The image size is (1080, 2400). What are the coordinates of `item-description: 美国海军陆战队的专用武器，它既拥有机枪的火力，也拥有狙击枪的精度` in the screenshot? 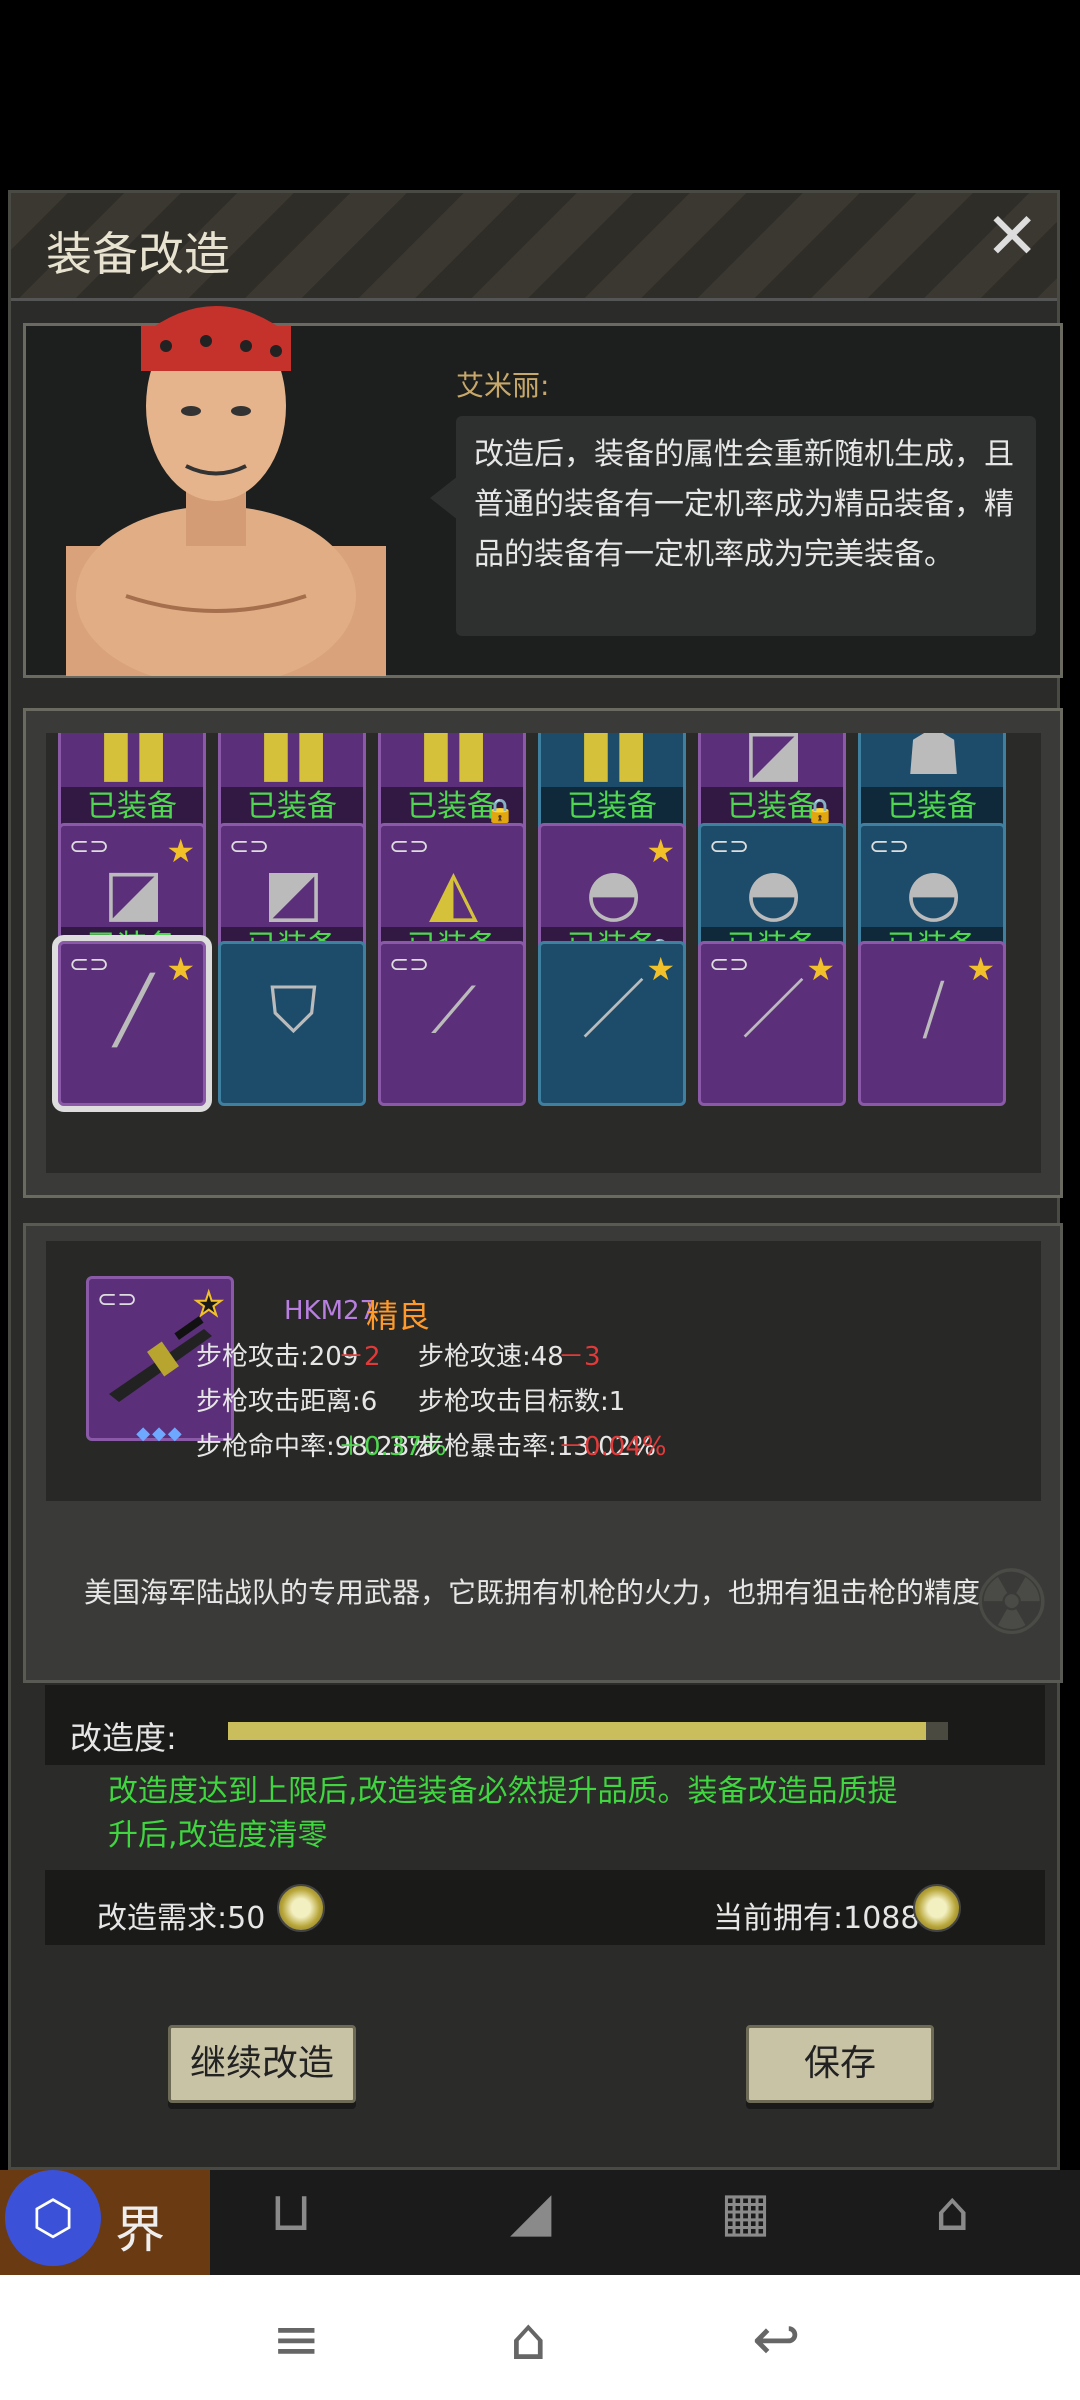 It's located at (532, 1592).